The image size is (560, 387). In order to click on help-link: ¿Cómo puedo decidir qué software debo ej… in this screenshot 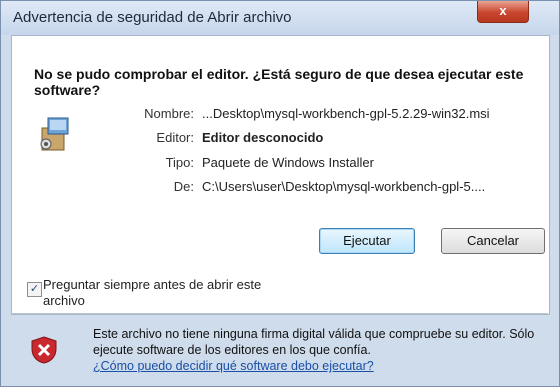, I will do `click(233, 366)`.